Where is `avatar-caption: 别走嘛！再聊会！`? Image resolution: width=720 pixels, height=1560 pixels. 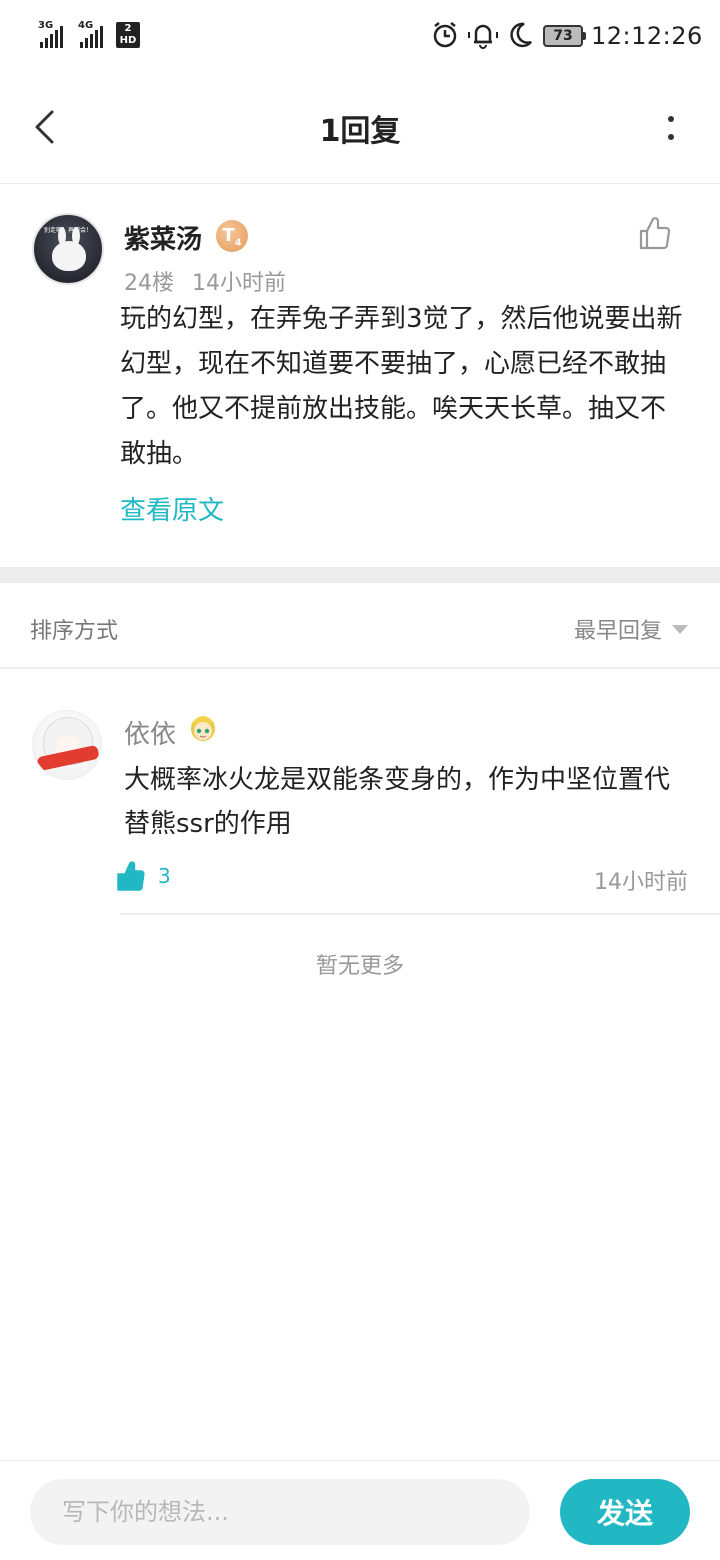
avatar-caption: 别走嘛！再聊会！ is located at coordinates (67, 230).